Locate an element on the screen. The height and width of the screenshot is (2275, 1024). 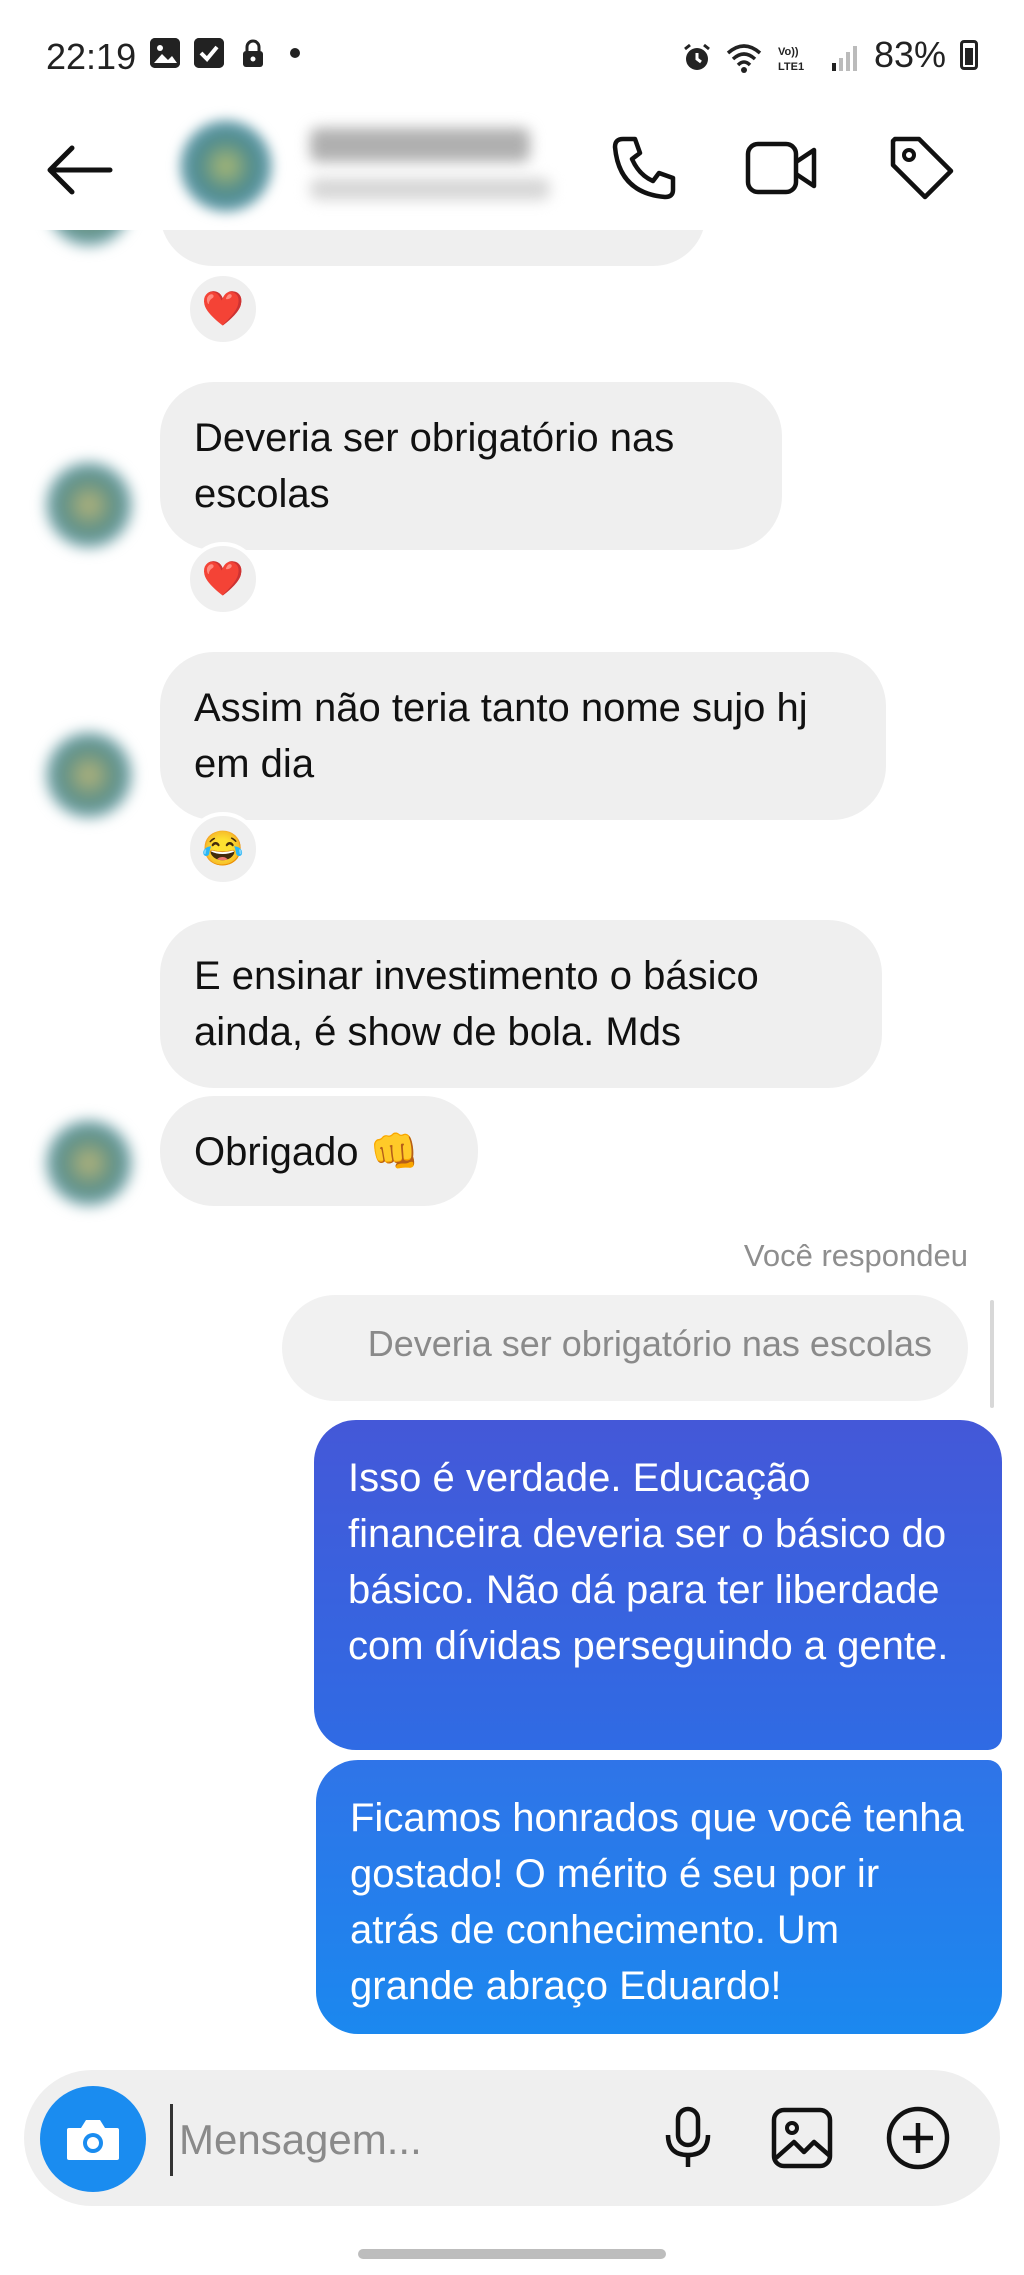
contact-name is located at coordinates (420, 145).